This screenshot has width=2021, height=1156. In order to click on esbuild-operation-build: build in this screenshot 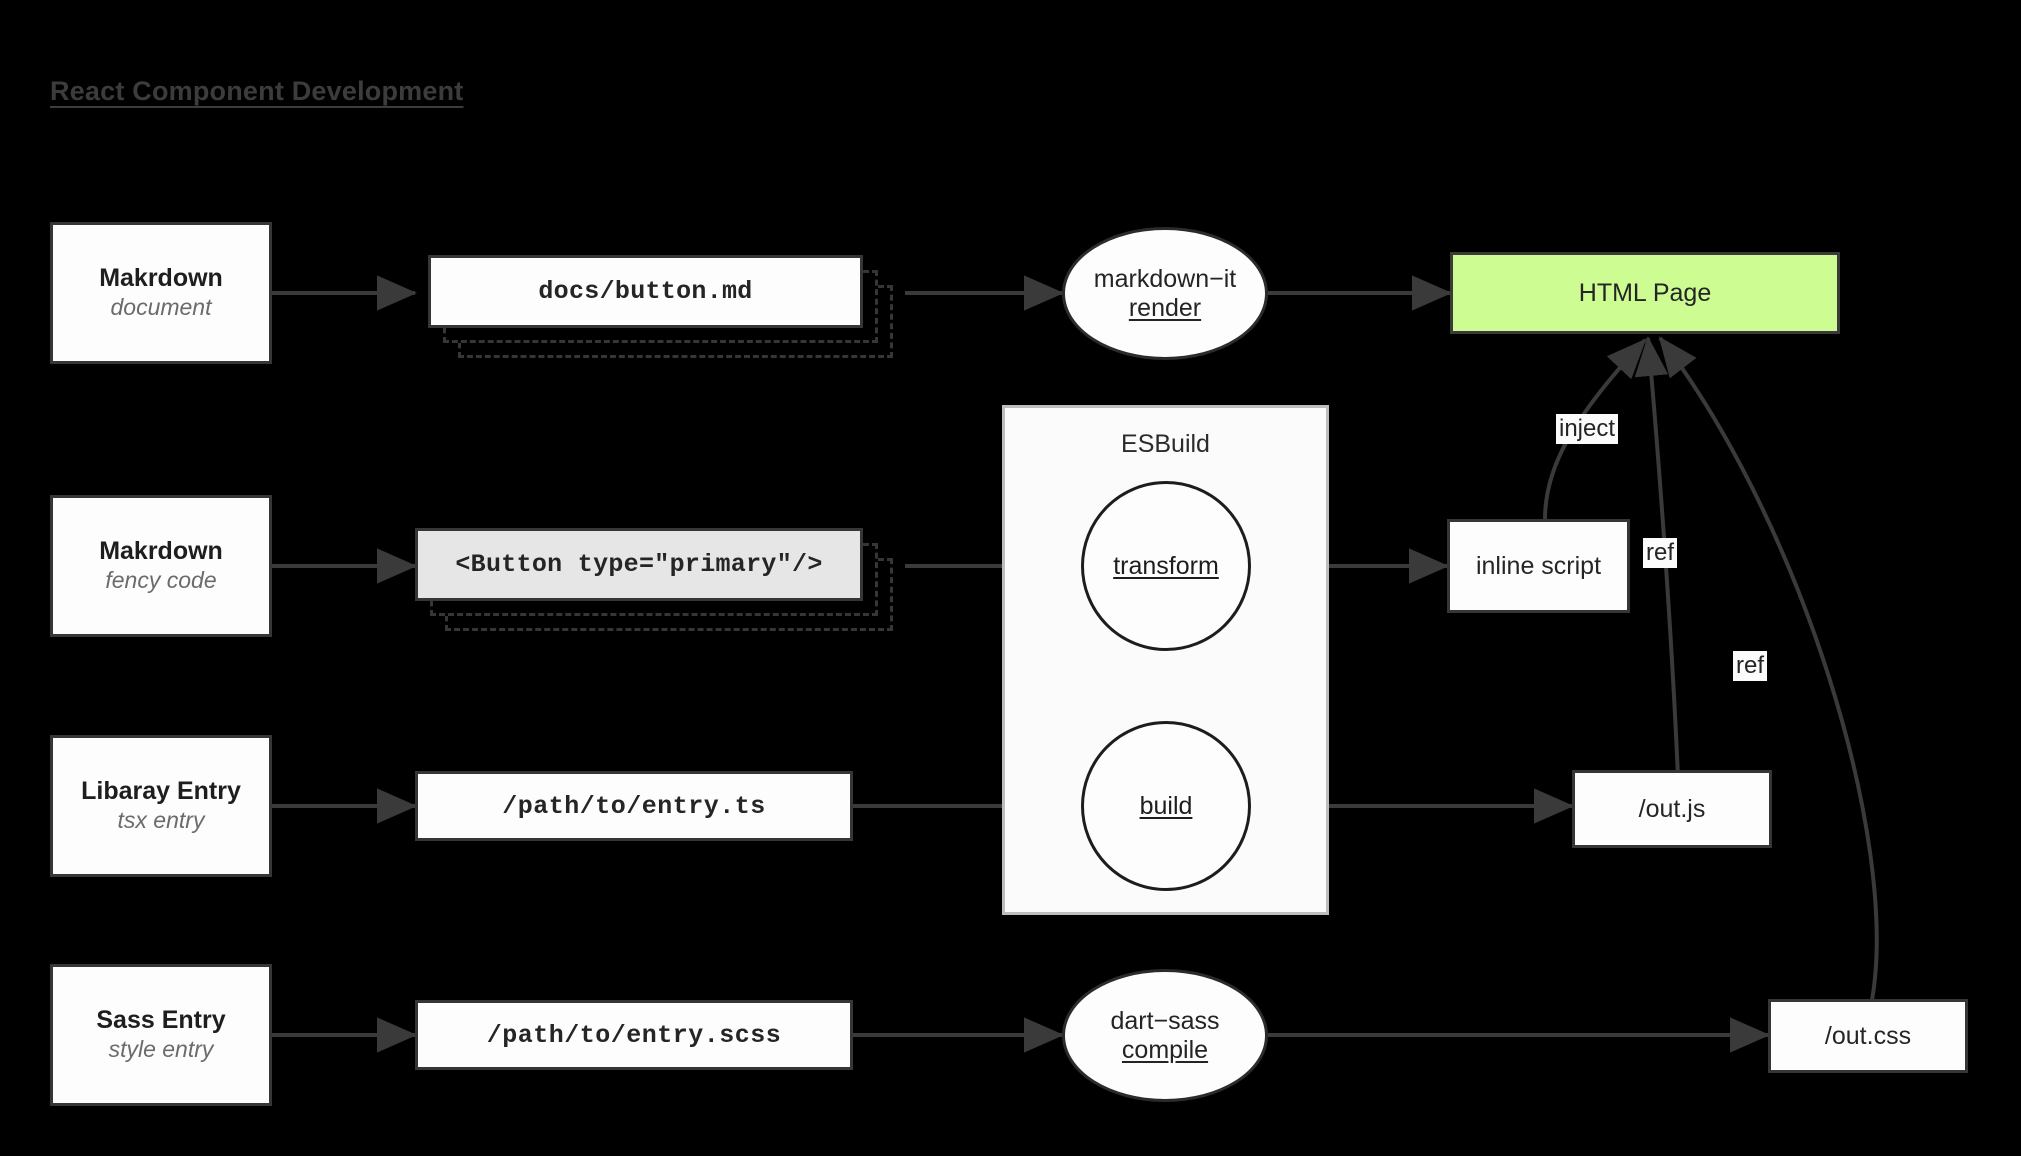, I will do `click(1166, 806)`.